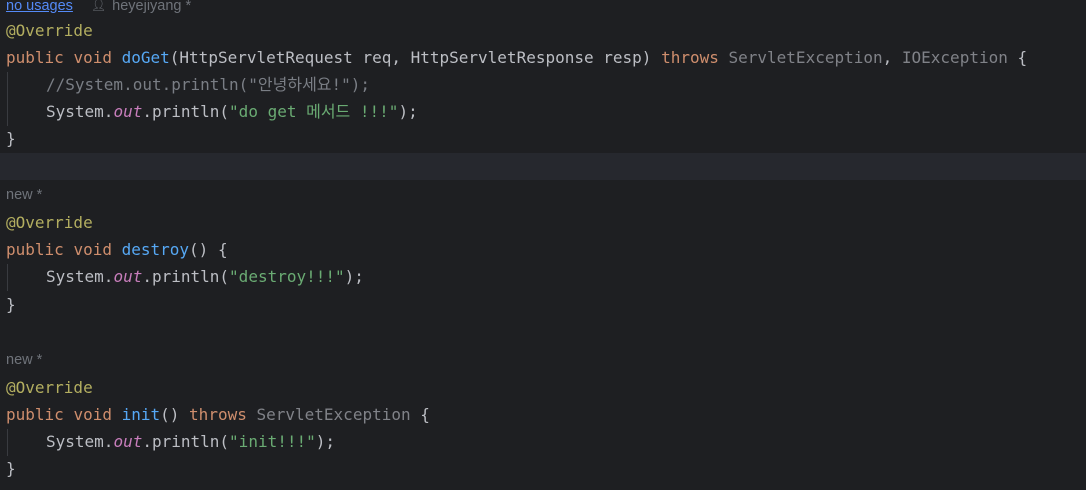 Image resolution: width=1086 pixels, height=490 pixels. What do you see at coordinates (892, 57) in the screenshot?
I see `comma: ,` at bounding box center [892, 57].